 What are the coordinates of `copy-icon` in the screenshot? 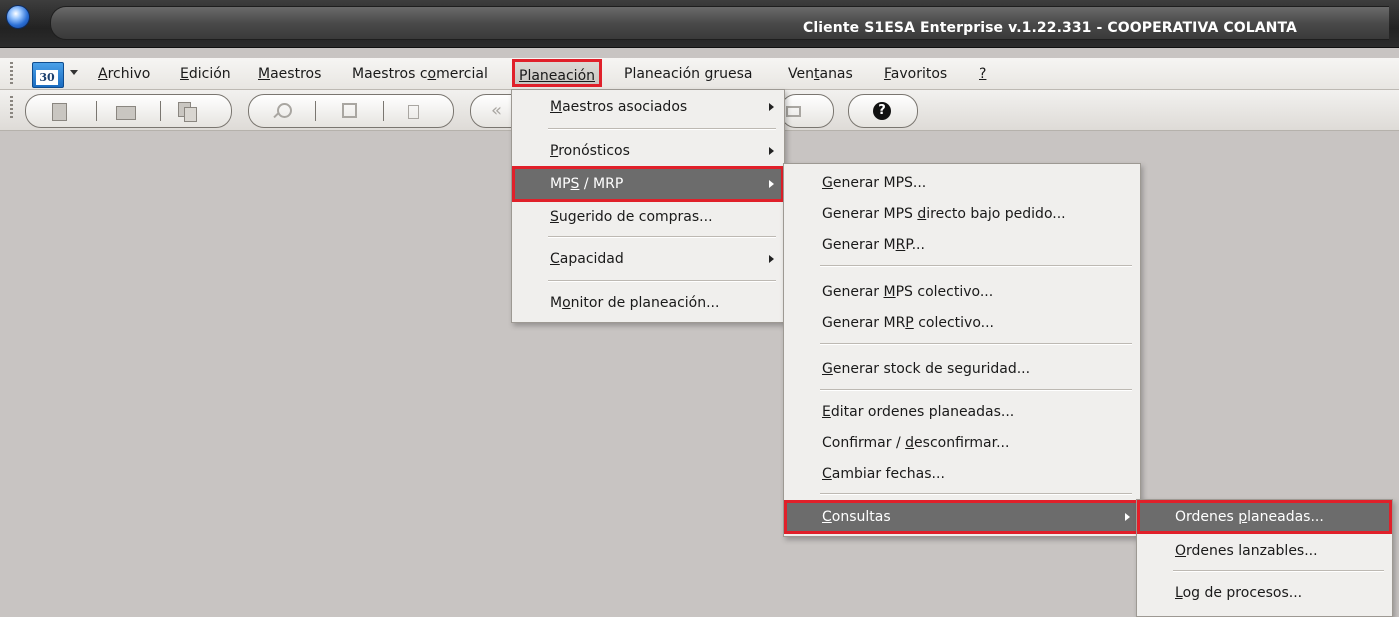 It's located at (187, 112).